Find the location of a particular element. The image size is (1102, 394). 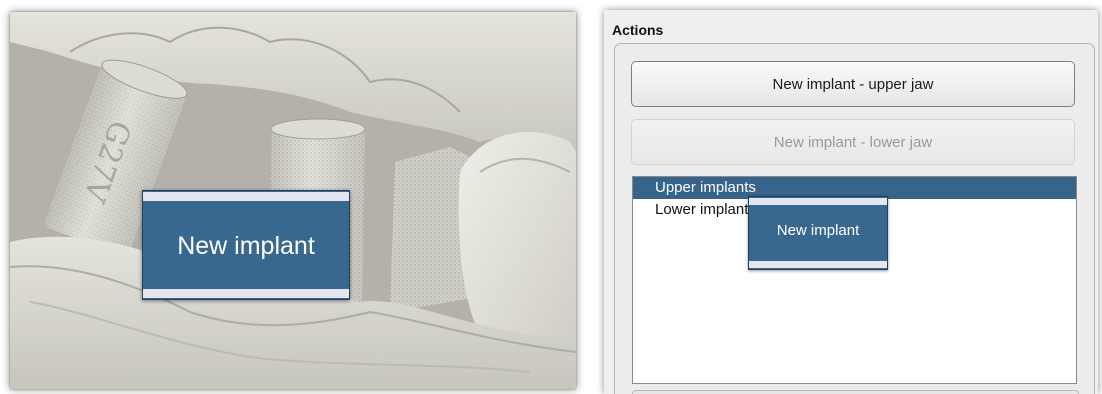

drag-tile-small-label: New implant is located at coordinates (818, 230).